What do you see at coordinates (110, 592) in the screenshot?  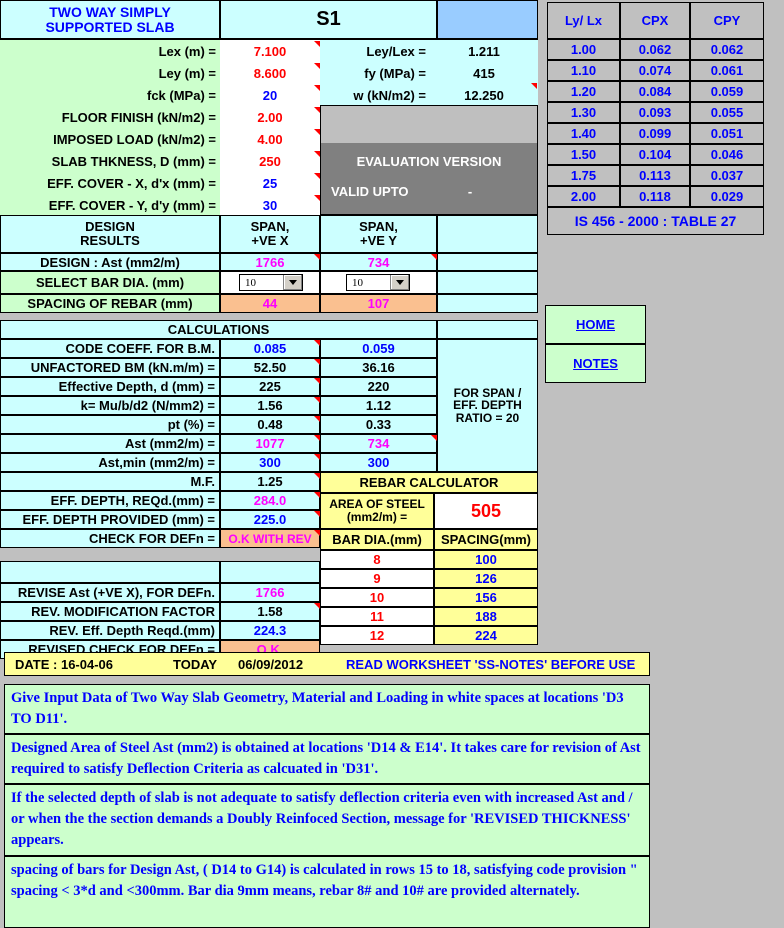 I see `deflection-revised-label: REVISE Ast (+VE X), FOR DEFn.` at bounding box center [110, 592].